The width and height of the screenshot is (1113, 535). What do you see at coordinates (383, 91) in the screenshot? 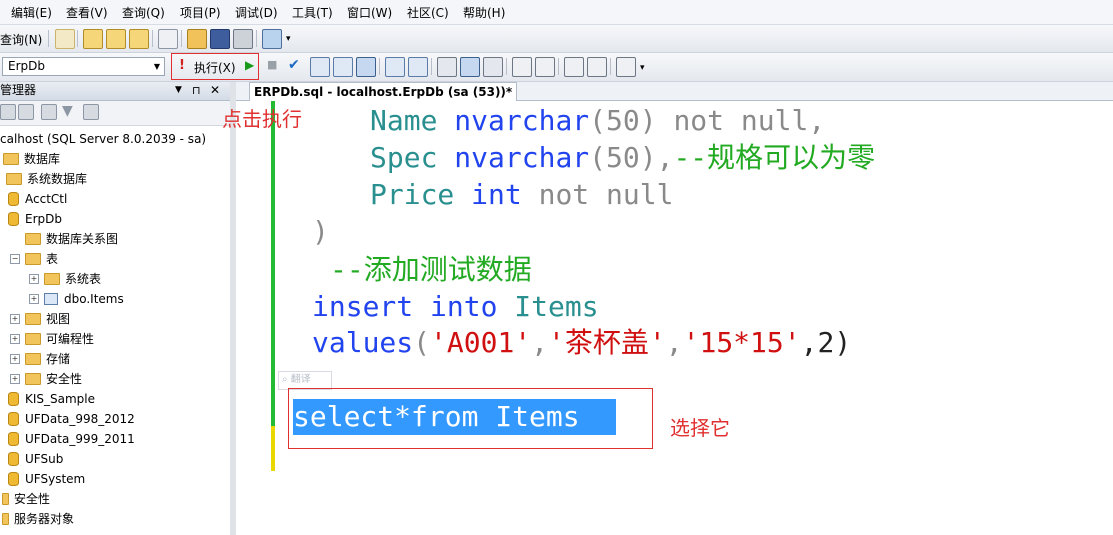
I see `tab-erpdb-sql: ERPDb.sql - localhost.ErpDb (sa (53))*` at bounding box center [383, 91].